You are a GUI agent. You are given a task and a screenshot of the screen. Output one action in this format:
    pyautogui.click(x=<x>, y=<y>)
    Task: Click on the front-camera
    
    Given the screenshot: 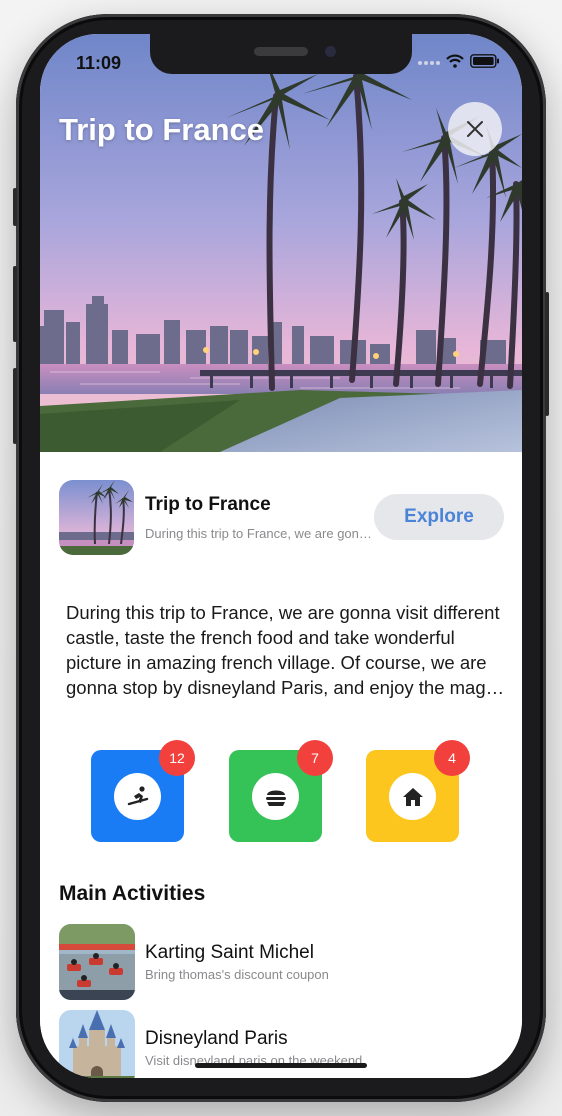 What is the action you would take?
    pyautogui.click(x=330, y=51)
    